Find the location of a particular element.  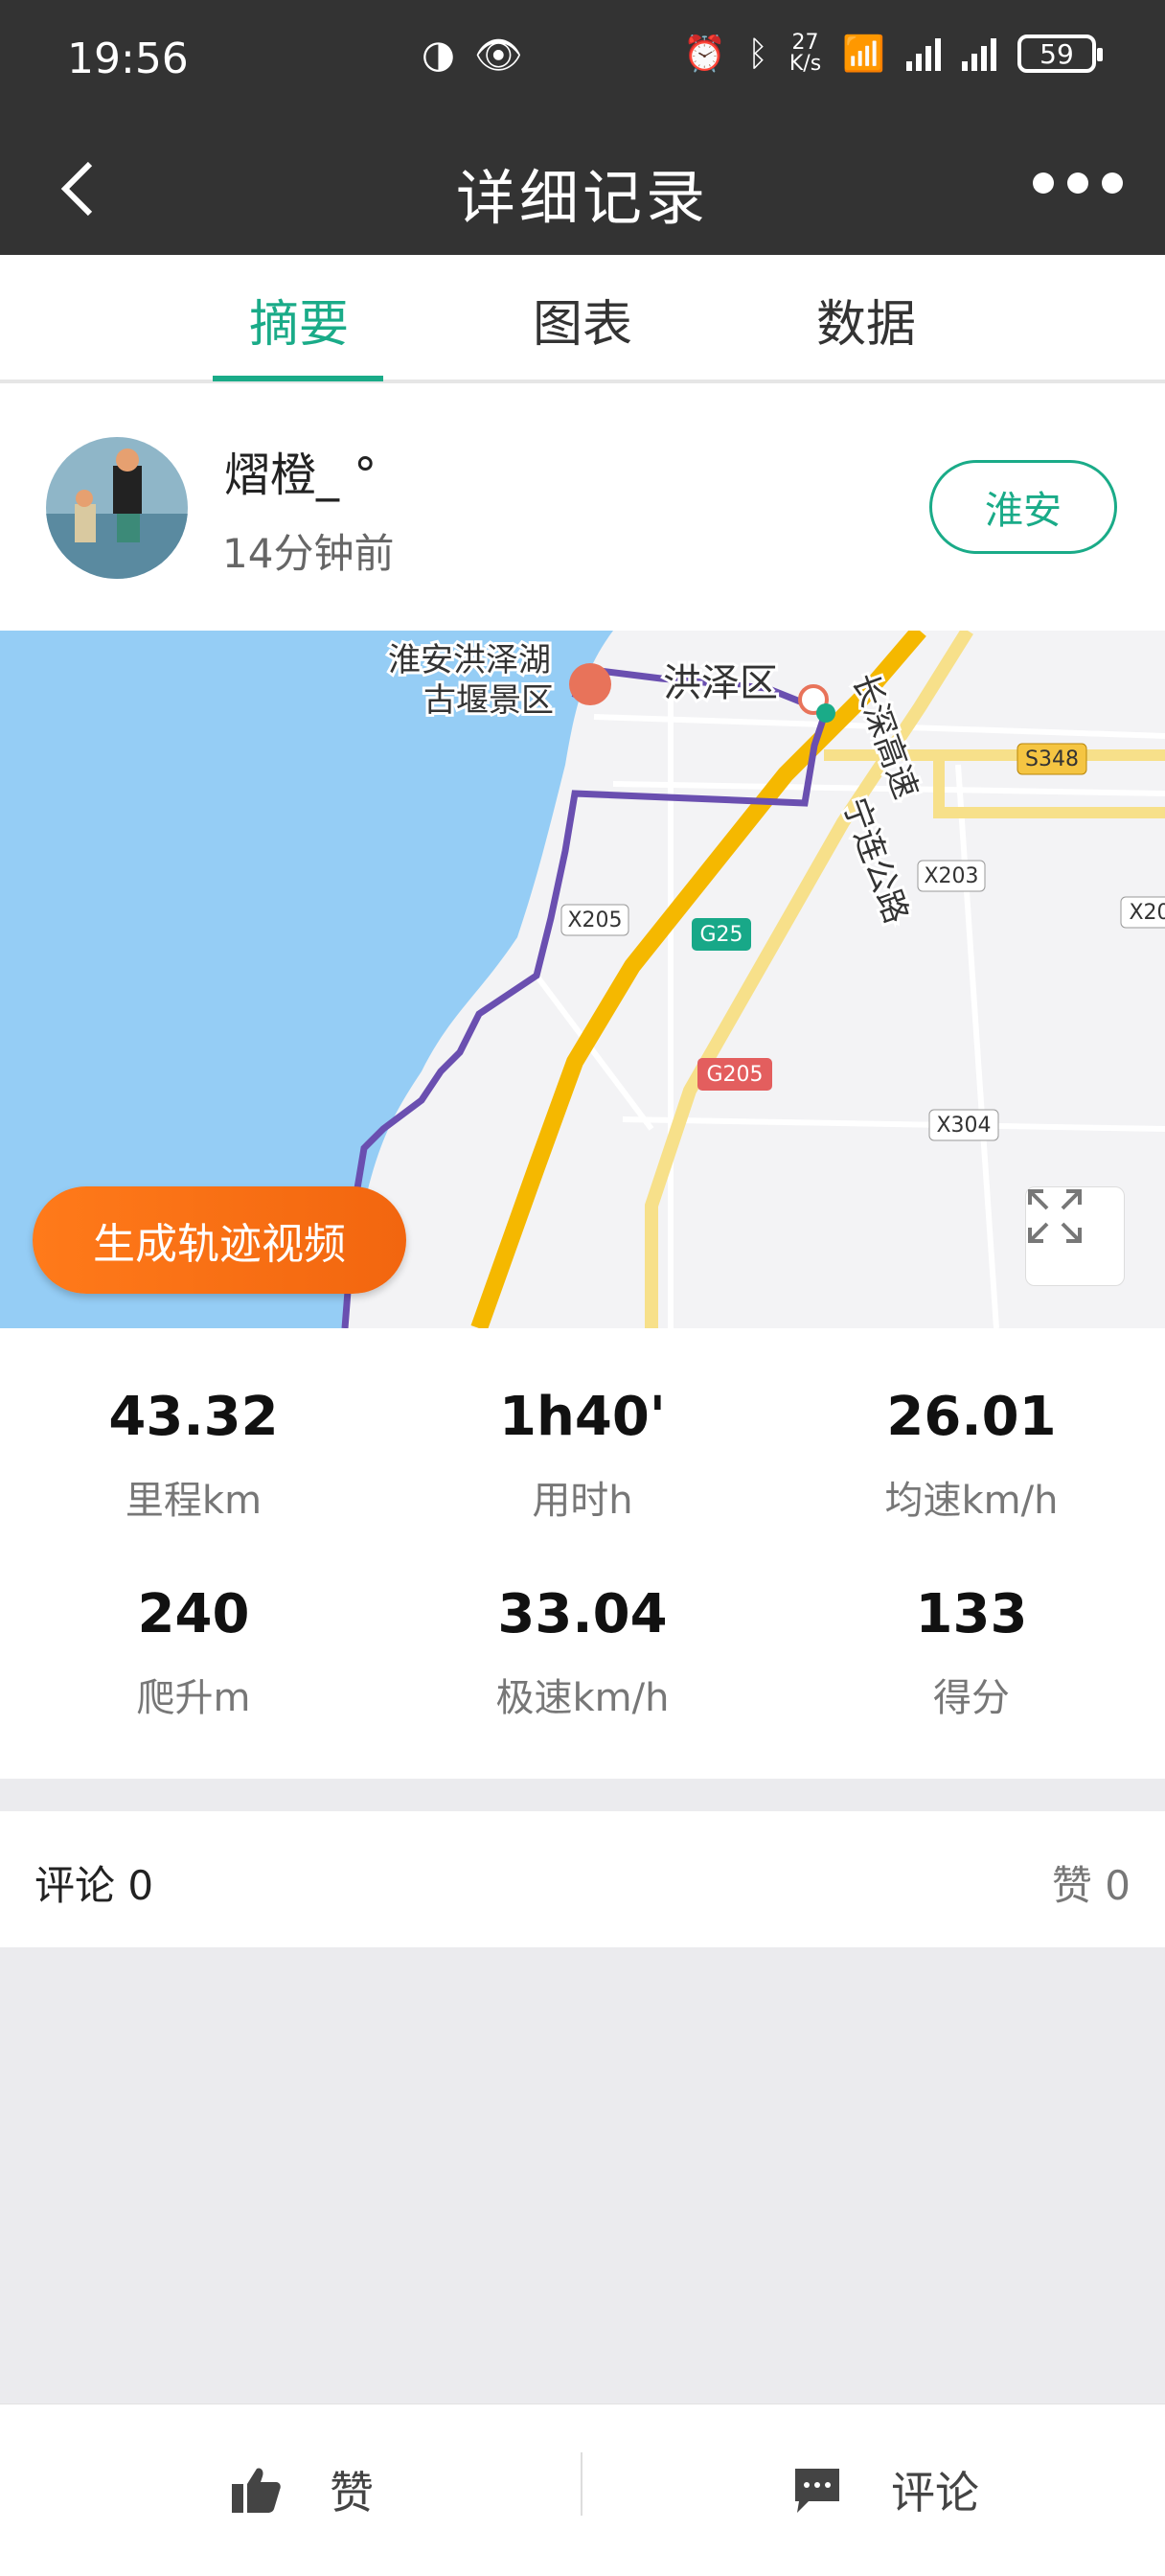

more-options-button is located at coordinates (1078, 183).